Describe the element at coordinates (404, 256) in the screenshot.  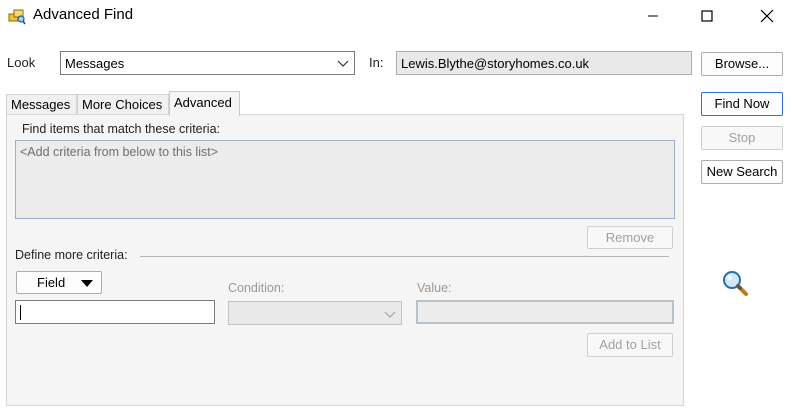
I see `divider` at that location.